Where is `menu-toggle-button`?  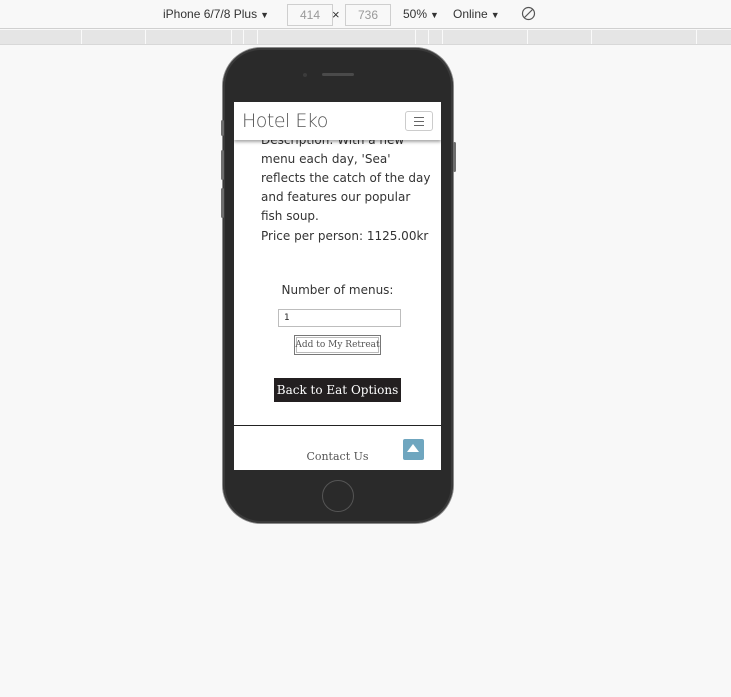
menu-toggle-button is located at coordinates (419, 121).